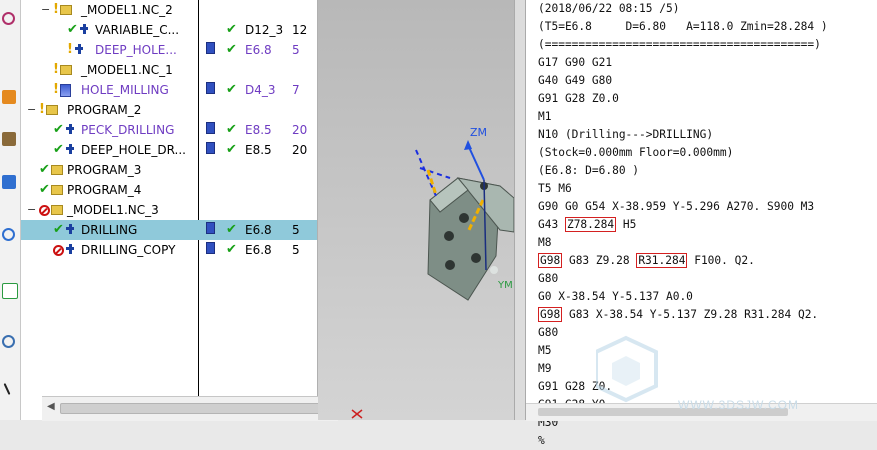 The height and width of the screenshot is (450, 877). I want to click on row-icons, so click(51, 210).